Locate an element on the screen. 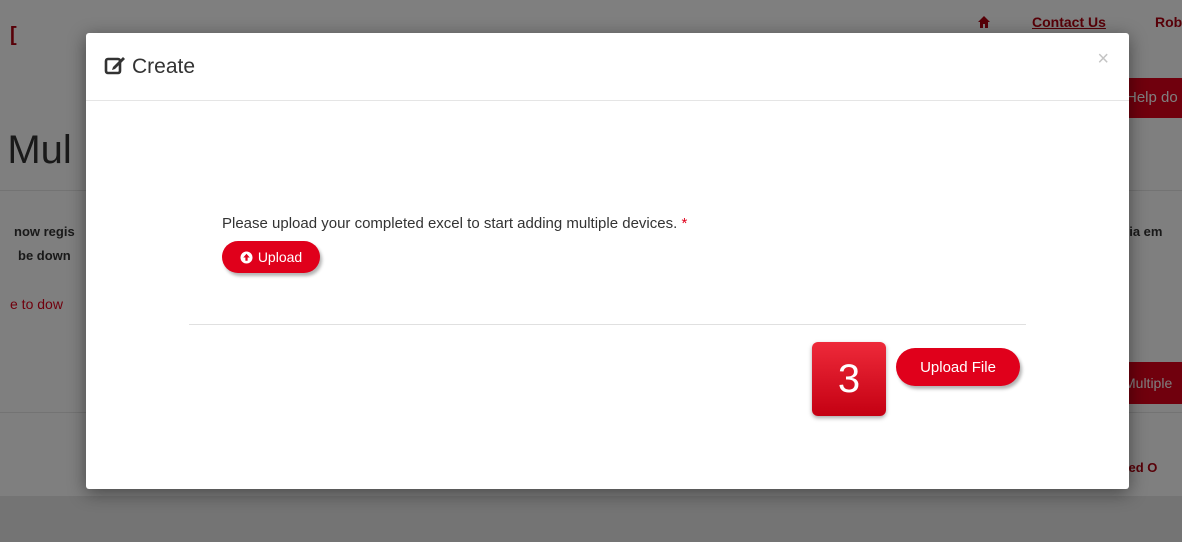 Image resolution: width=1182 pixels, height=542 pixels. upload-file-button: Upload File is located at coordinates (958, 367).